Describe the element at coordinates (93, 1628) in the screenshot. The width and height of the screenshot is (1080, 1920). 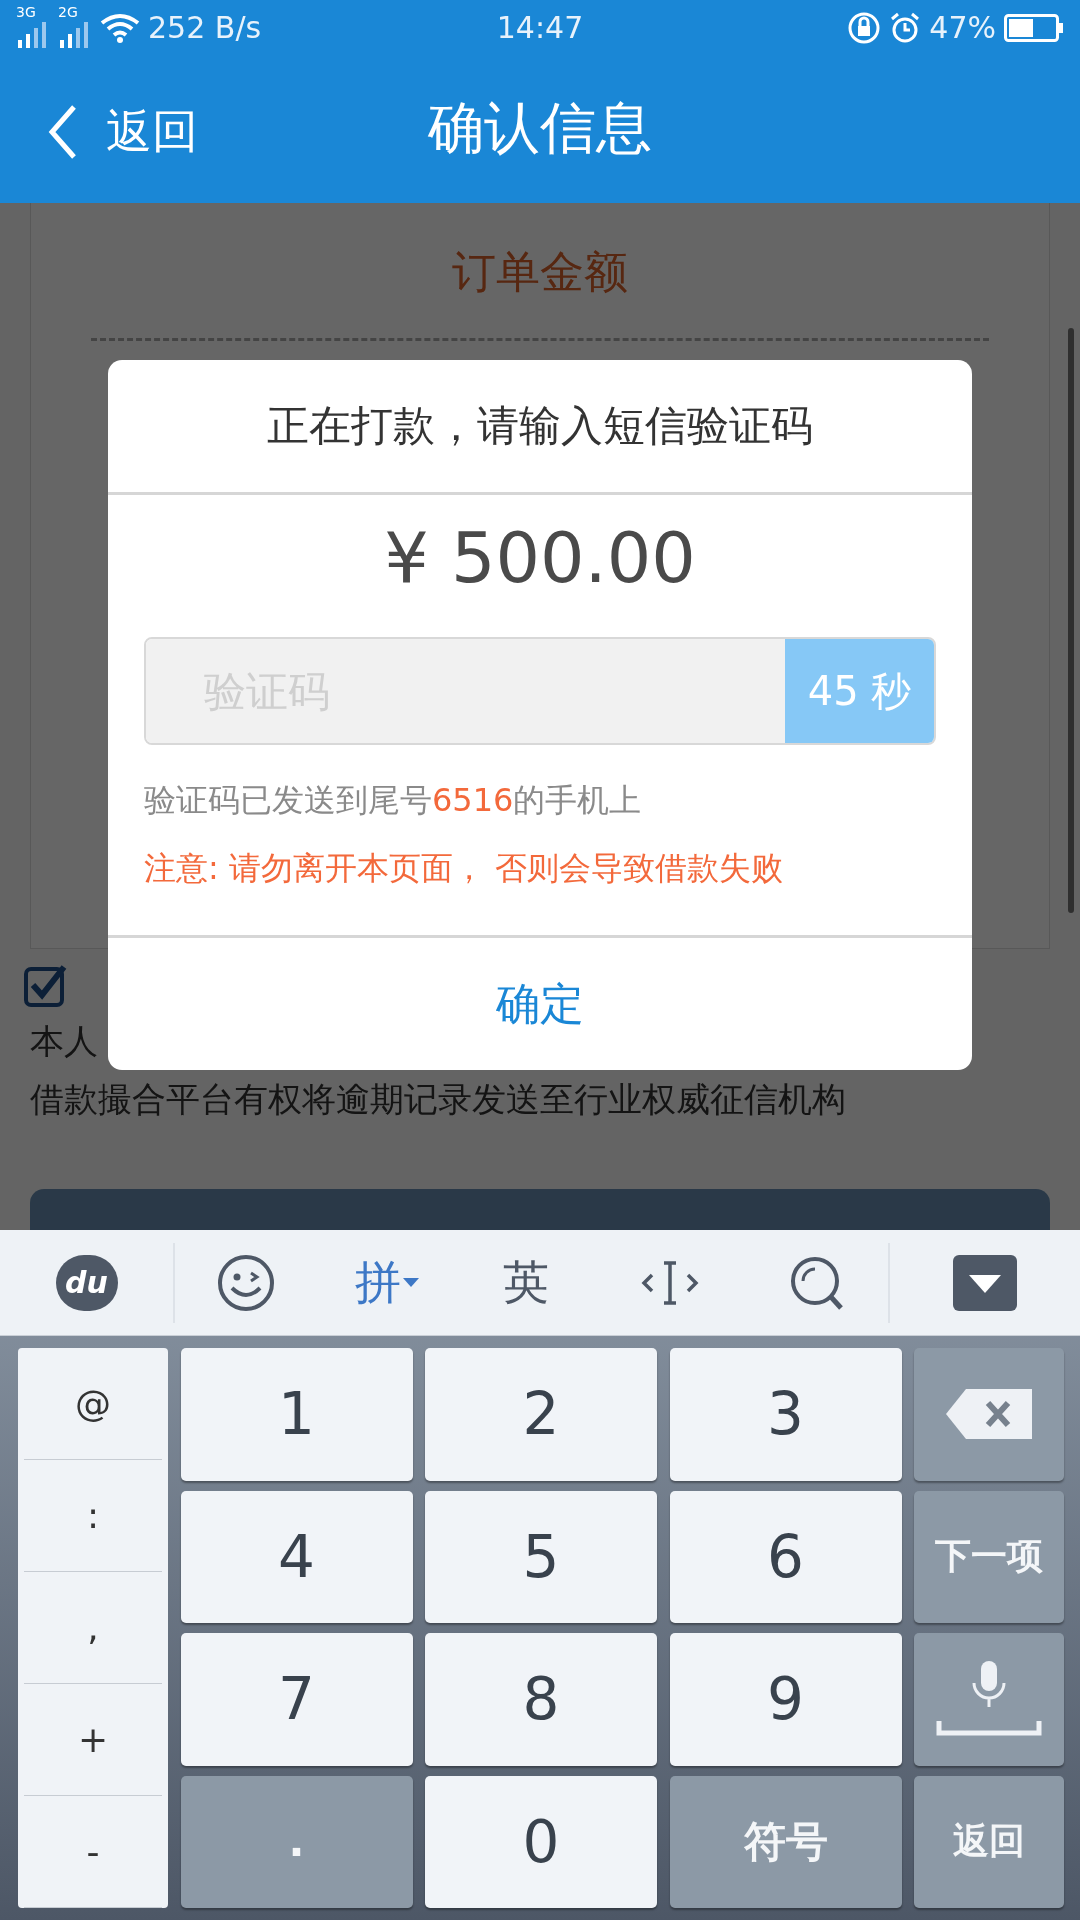
I see `symbol-key: ,` at that location.